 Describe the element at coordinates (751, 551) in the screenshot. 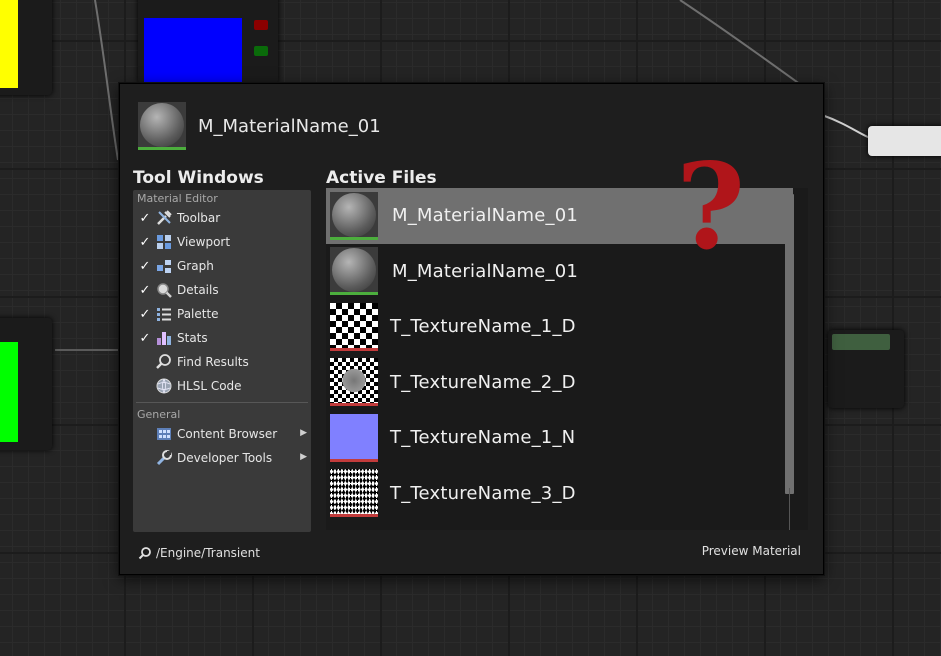

I see `preview-material-label: Preview Material` at that location.